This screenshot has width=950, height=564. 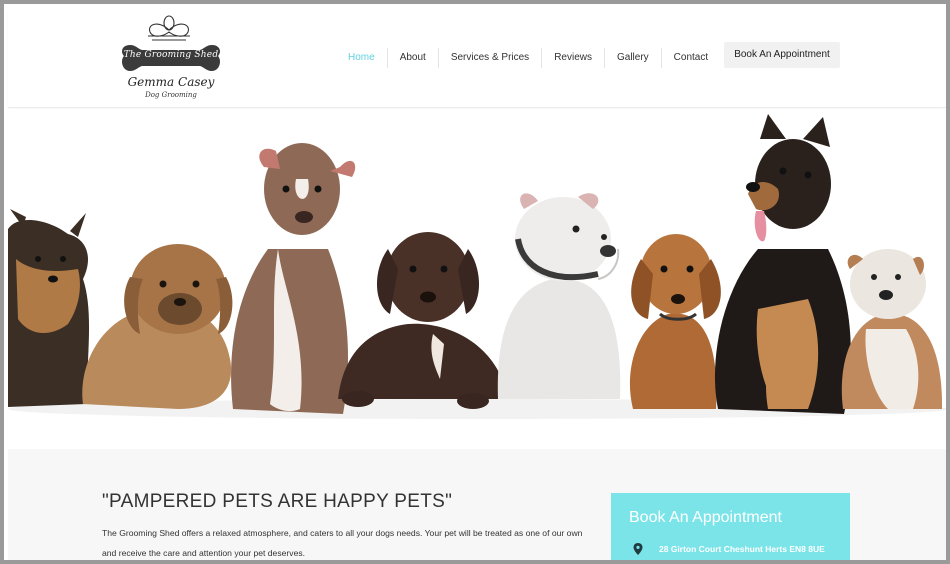 What do you see at coordinates (559, 296) in the screenshot?
I see `puppy-white-bulldog` at bounding box center [559, 296].